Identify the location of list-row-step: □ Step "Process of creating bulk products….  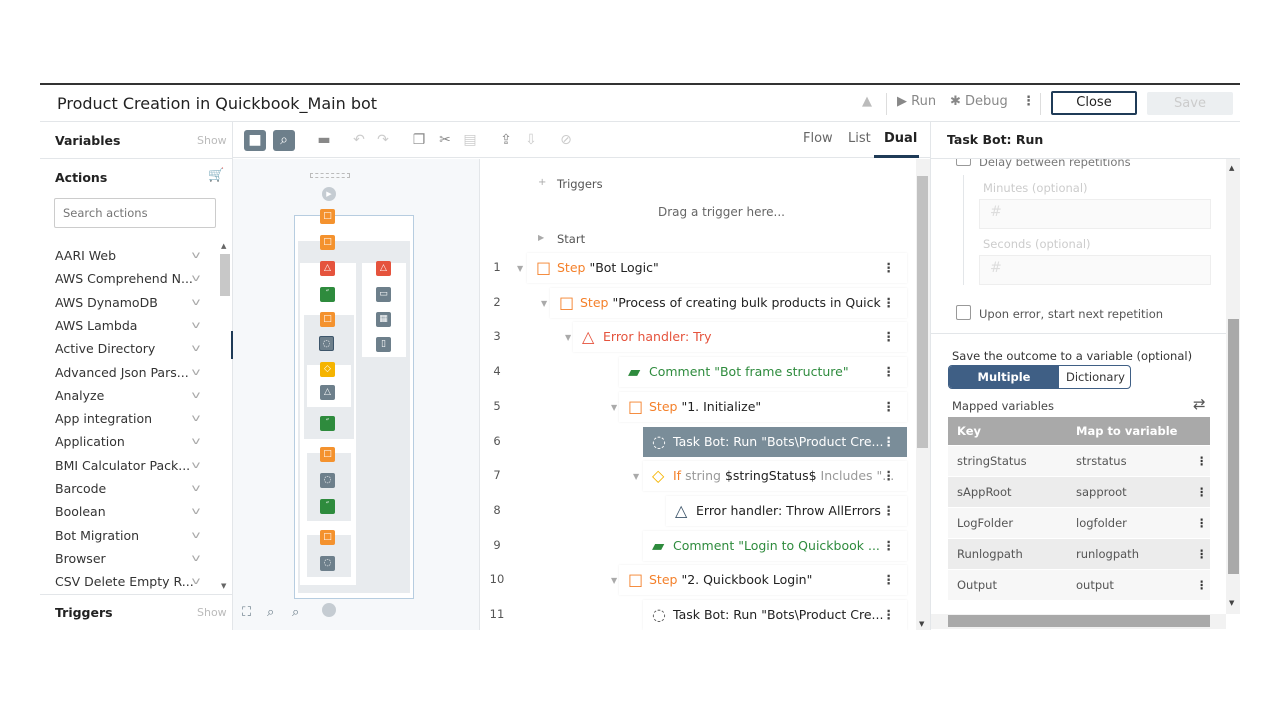
(728, 302).